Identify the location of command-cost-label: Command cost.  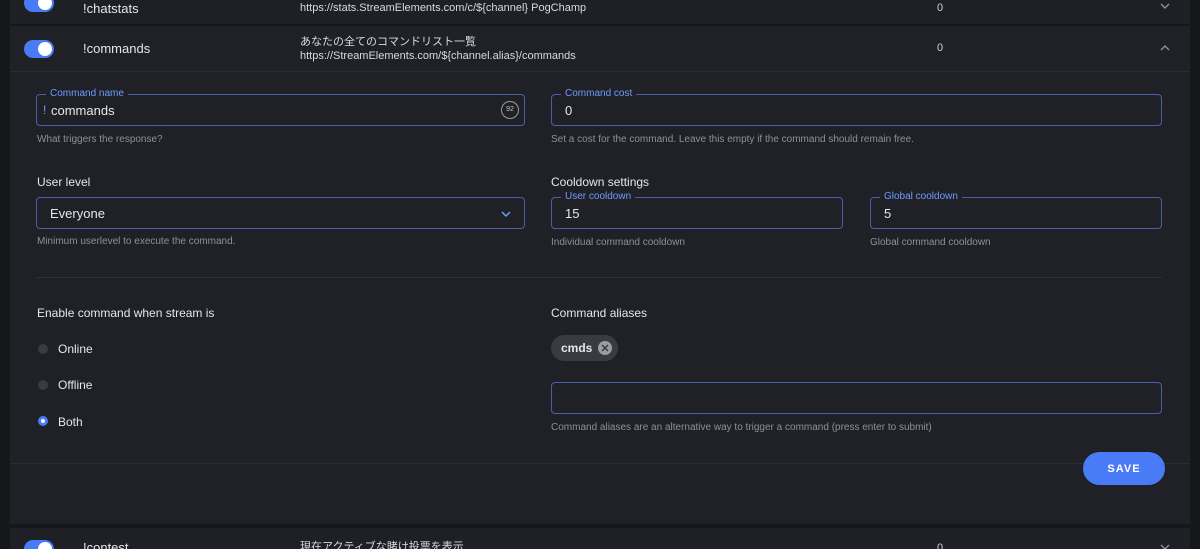
(599, 94).